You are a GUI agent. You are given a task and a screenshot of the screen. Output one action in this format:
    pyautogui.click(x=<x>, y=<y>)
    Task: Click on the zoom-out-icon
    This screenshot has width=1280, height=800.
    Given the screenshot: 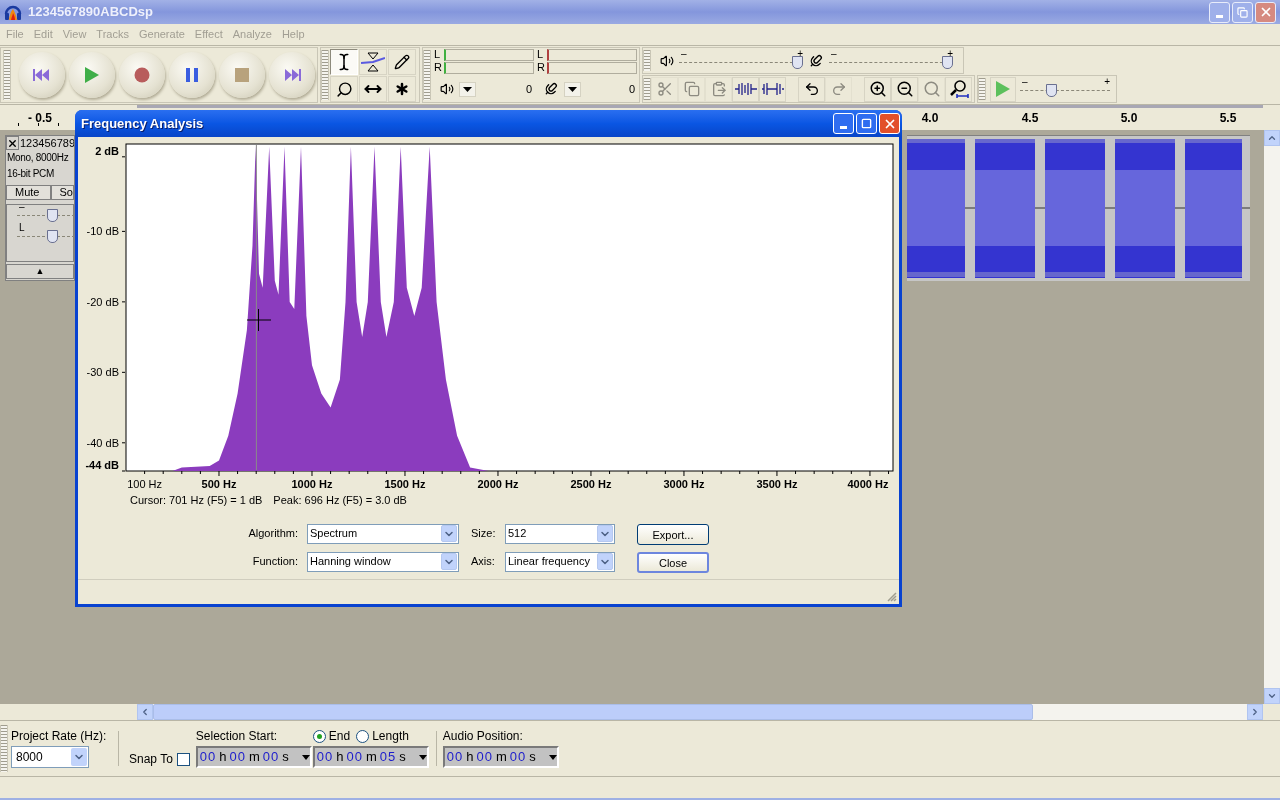 What is the action you would take?
    pyautogui.click(x=904, y=89)
    